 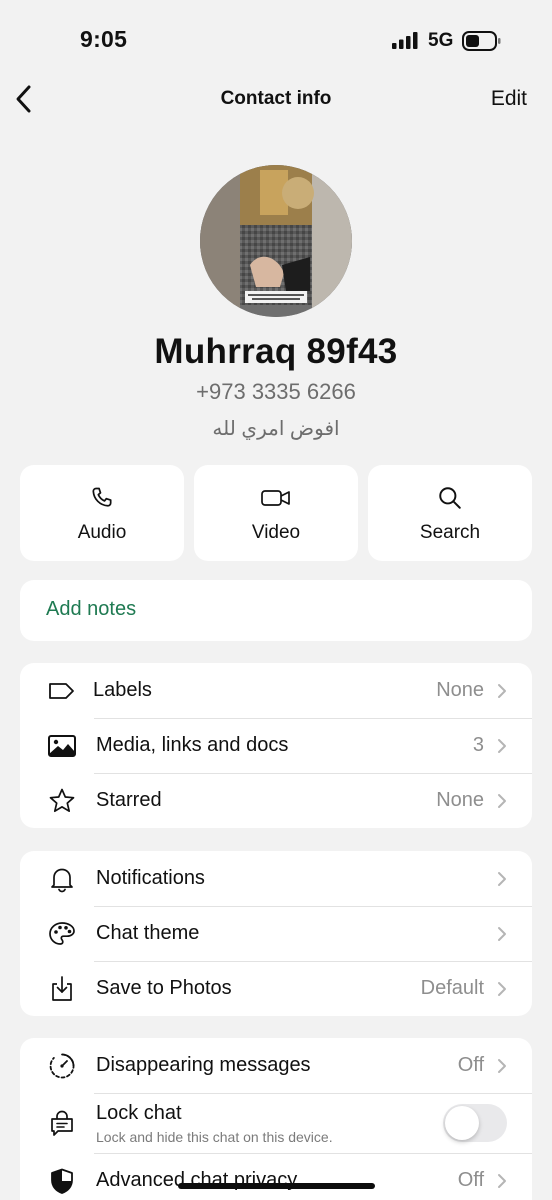 I want to click on lock-chat-description: Lock and hide this chat on this device., so click(x=214, y=1137).